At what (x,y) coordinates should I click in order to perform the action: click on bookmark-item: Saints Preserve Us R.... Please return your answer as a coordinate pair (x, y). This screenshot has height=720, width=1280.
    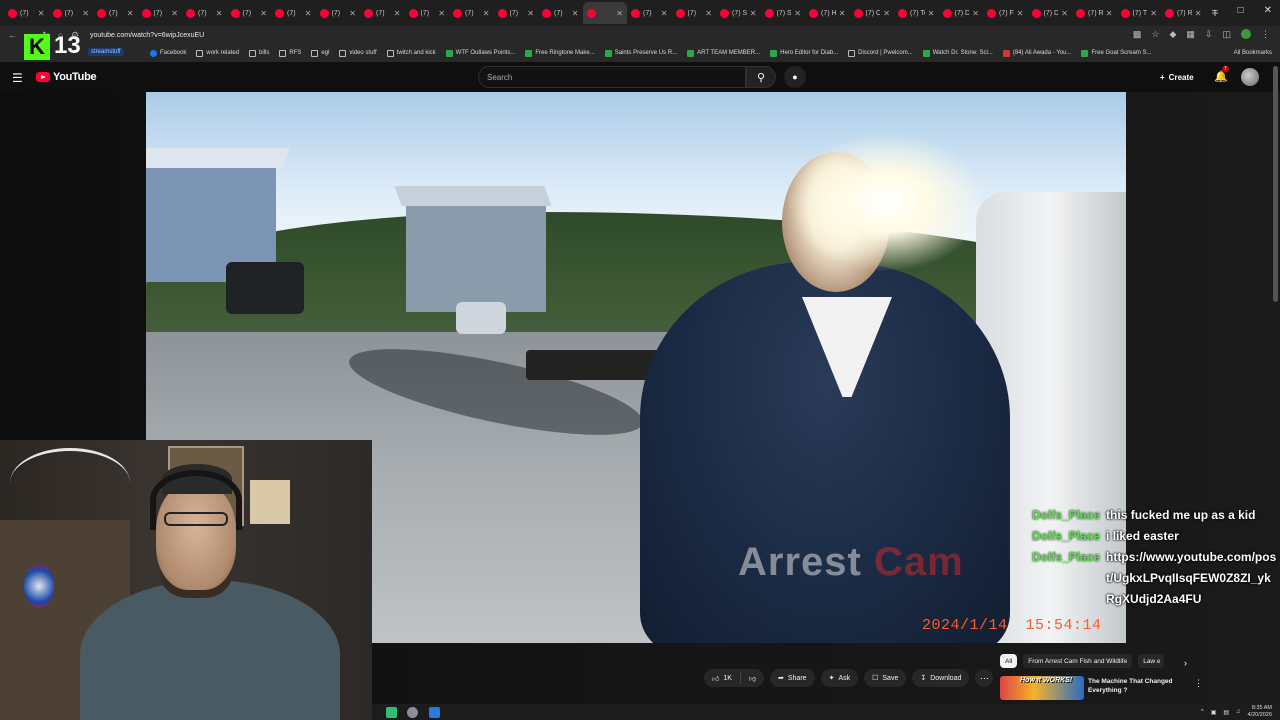
    Looking at the image, I should click on (640, 53).